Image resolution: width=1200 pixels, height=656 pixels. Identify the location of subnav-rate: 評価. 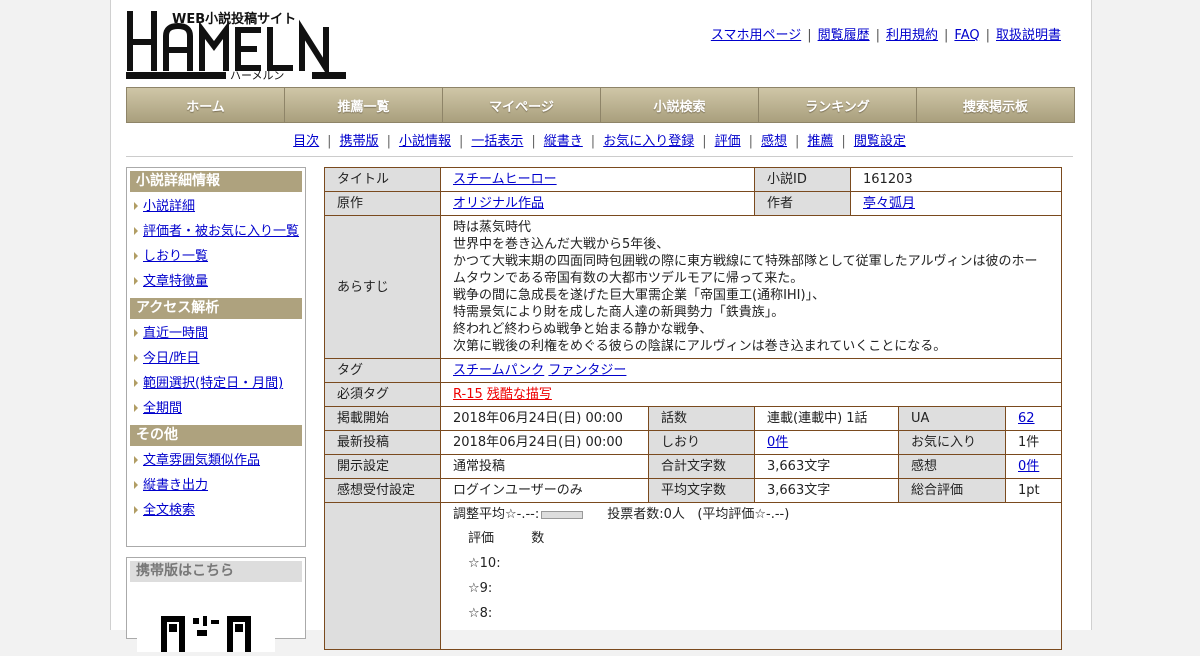
(728, 141).